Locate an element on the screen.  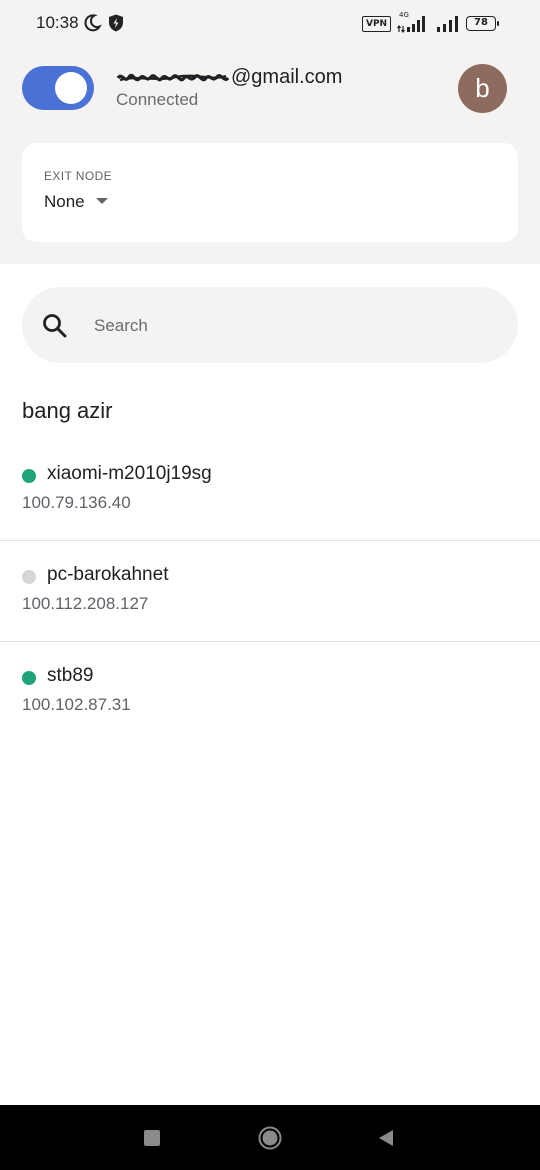
section-title: bang azir is located at coordinates (67, 410).